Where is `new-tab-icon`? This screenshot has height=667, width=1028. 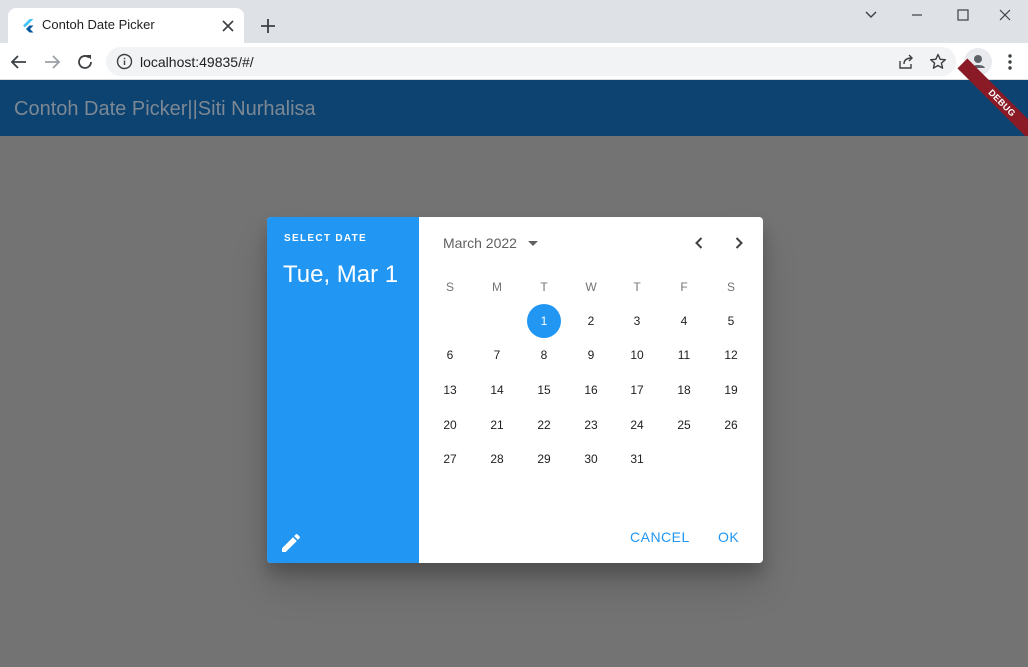 new-tab-icon is located at coordinates (268, 26).